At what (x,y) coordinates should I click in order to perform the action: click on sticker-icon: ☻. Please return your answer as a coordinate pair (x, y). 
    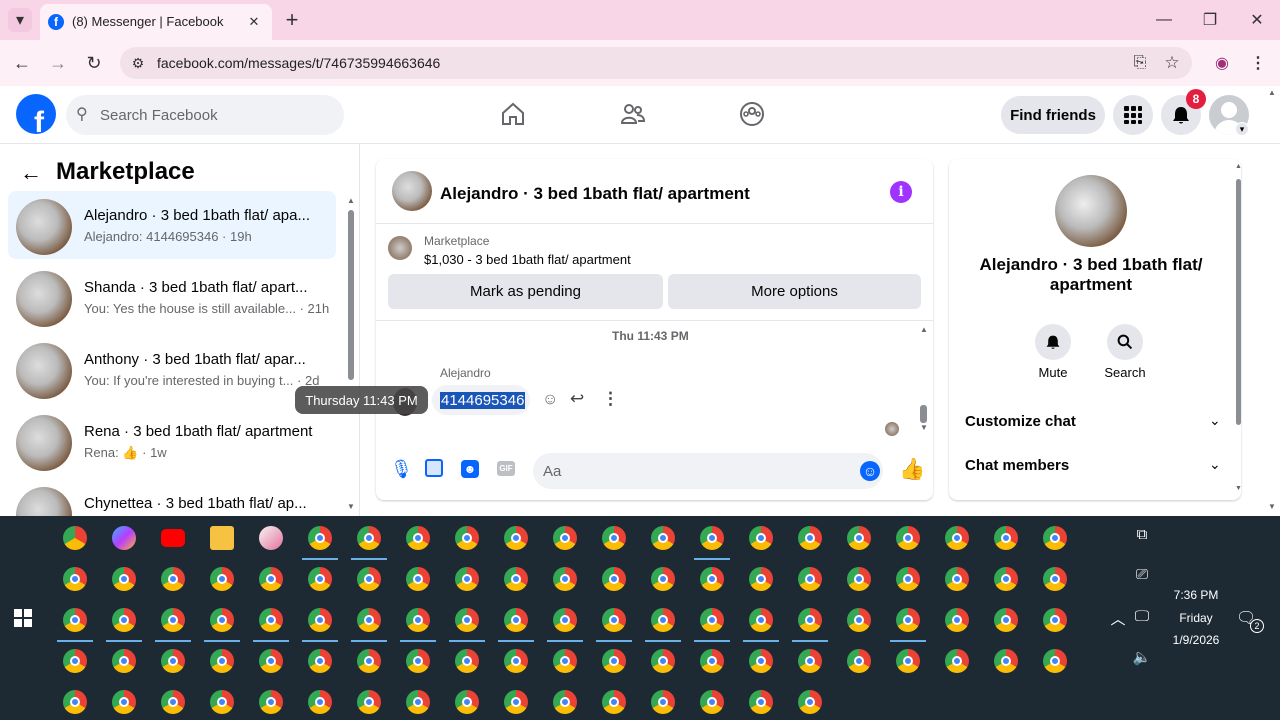
    Looking at the image, I should click on (470, 469).